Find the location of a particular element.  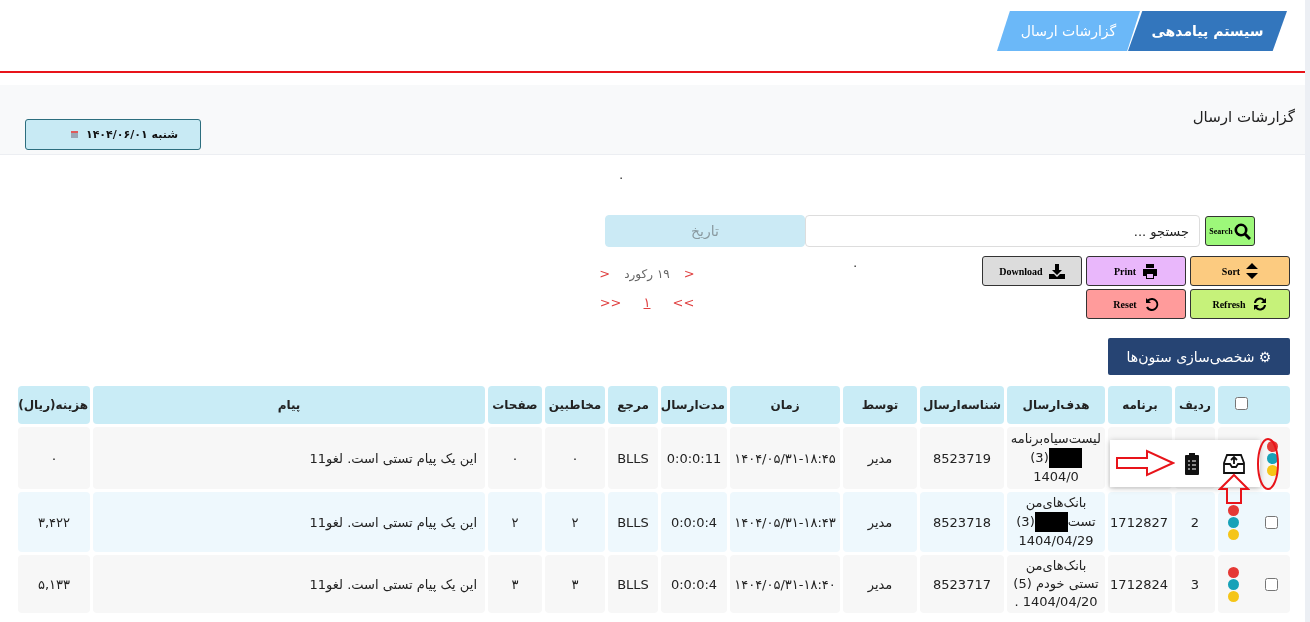

target-text: 1404/0 is located at coordinates (1056, 476).